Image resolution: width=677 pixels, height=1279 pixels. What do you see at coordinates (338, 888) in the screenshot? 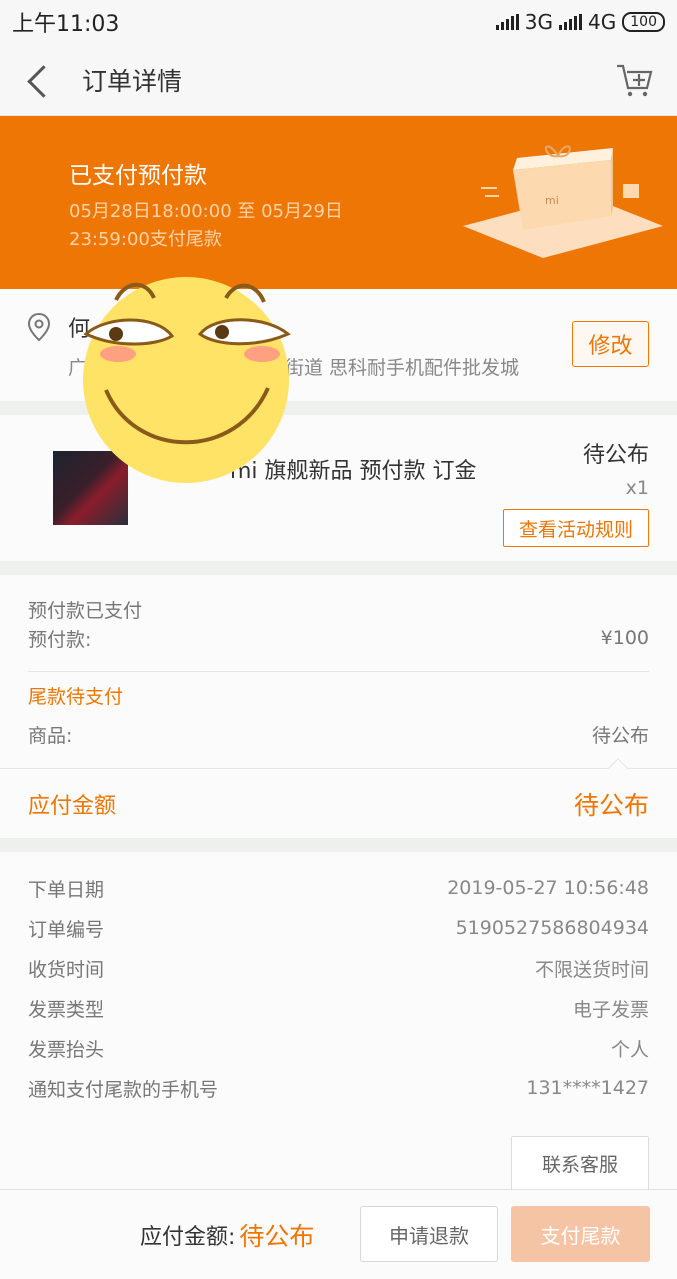
I see `info-row-date: 下单日期 2019-05-27 10:56:48` at bounding box center [338, 888].